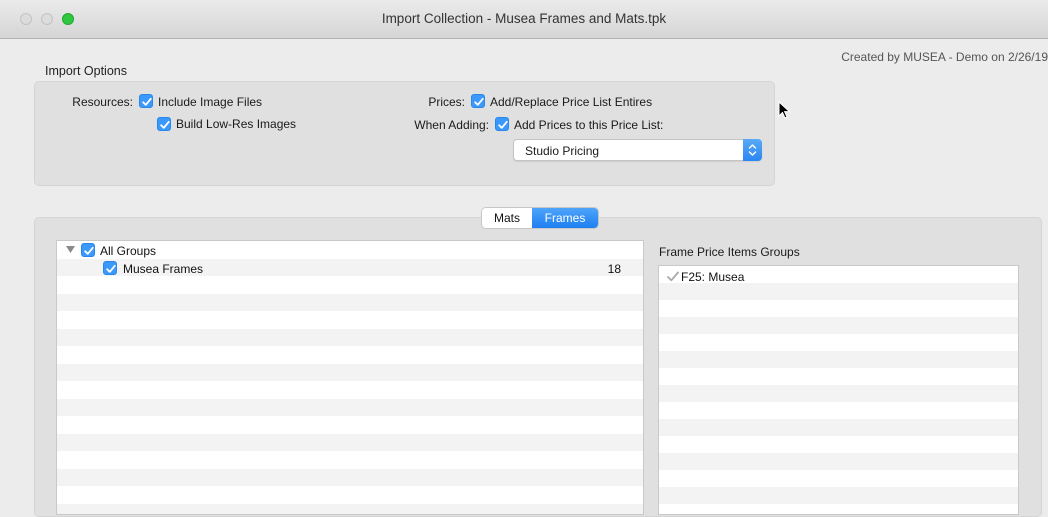 This screenshot has width=1048, height=517. I want to click on mats-frames-segmented-control: Mats Frames, so click(540, 218).